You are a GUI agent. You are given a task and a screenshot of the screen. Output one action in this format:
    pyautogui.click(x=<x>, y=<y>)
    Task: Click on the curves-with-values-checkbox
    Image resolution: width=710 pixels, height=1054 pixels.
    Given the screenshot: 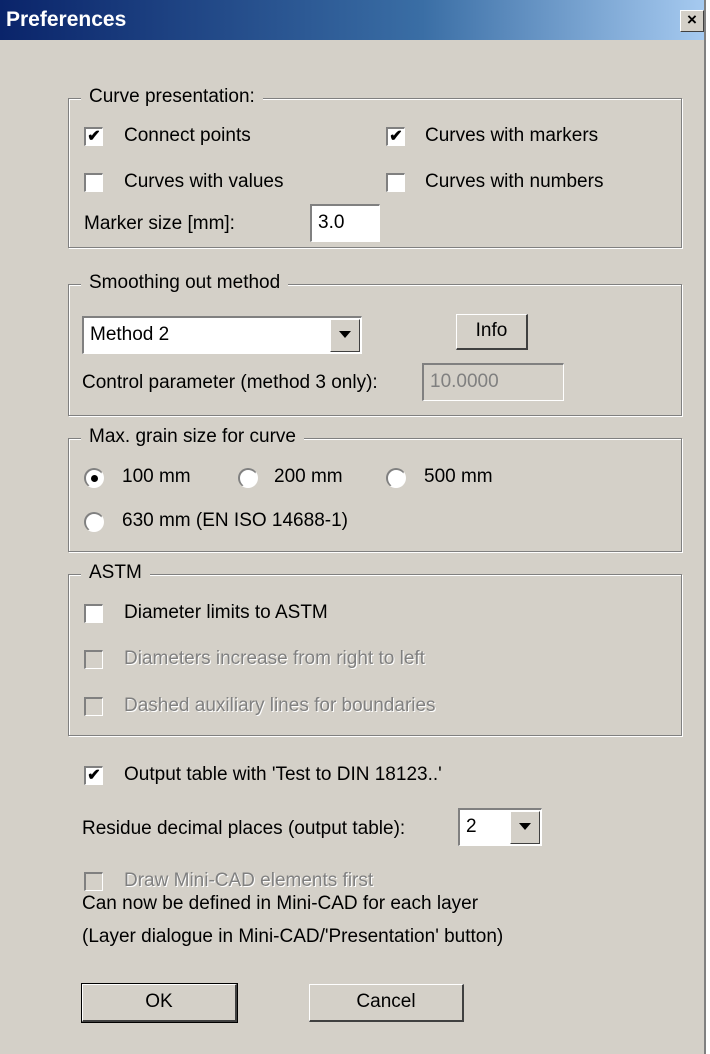 What is the action you would take?
    pyautogui.click(x=93, y=182)
    